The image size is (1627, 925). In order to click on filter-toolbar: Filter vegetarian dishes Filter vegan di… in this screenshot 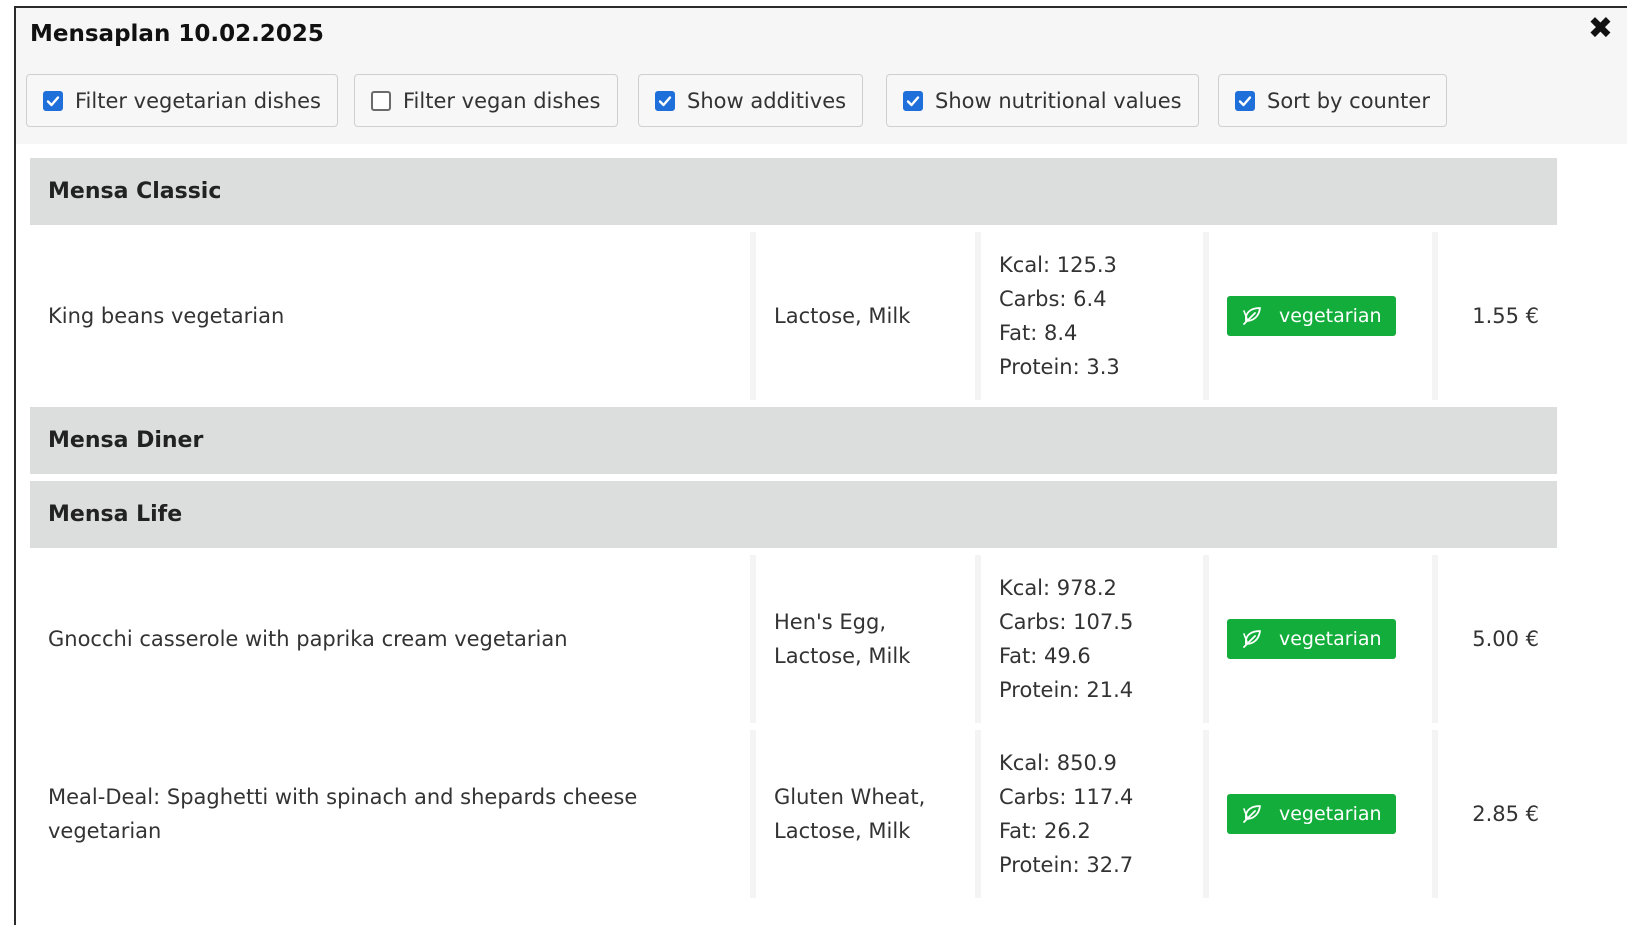, I will do `click(821, 103)`.